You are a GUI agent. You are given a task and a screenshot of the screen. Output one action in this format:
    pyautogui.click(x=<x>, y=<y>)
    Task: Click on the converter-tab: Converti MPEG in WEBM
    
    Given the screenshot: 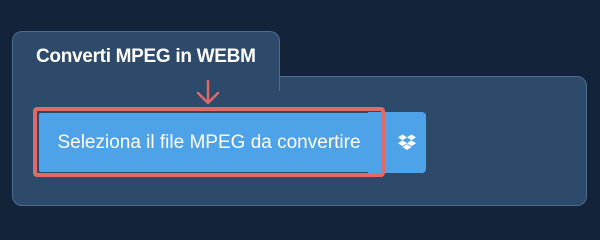 What is the action you would take?
    pyautogui.click(x=146, y=61)
    